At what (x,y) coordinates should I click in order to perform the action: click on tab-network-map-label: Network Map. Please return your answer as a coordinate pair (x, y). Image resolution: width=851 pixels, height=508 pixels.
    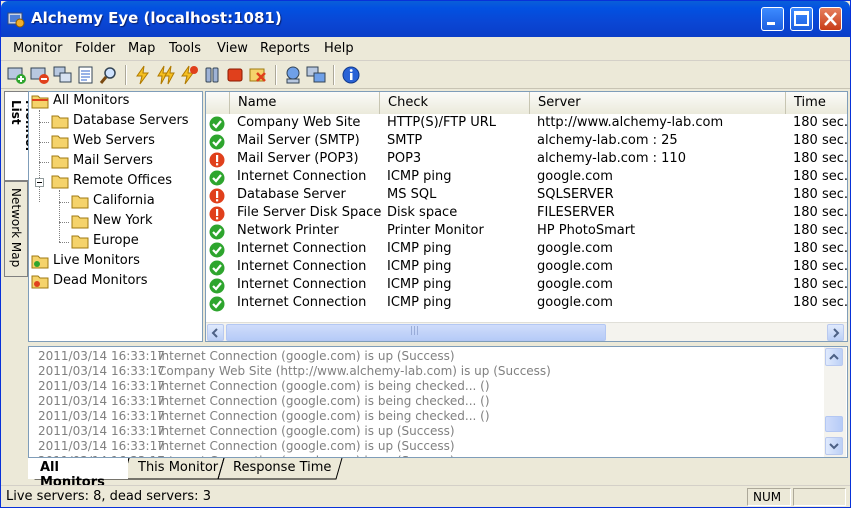
    Looking at the image, I should click on (16, 228).